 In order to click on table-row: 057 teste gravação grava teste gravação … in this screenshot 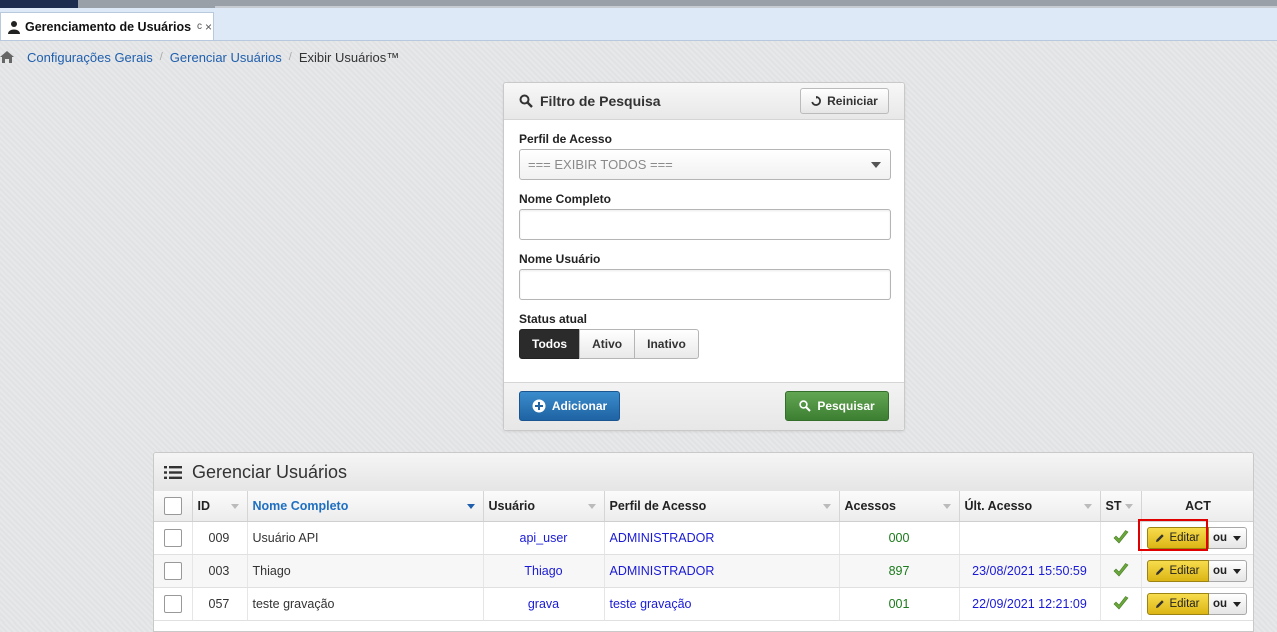, I will do `click(703, 604)`.